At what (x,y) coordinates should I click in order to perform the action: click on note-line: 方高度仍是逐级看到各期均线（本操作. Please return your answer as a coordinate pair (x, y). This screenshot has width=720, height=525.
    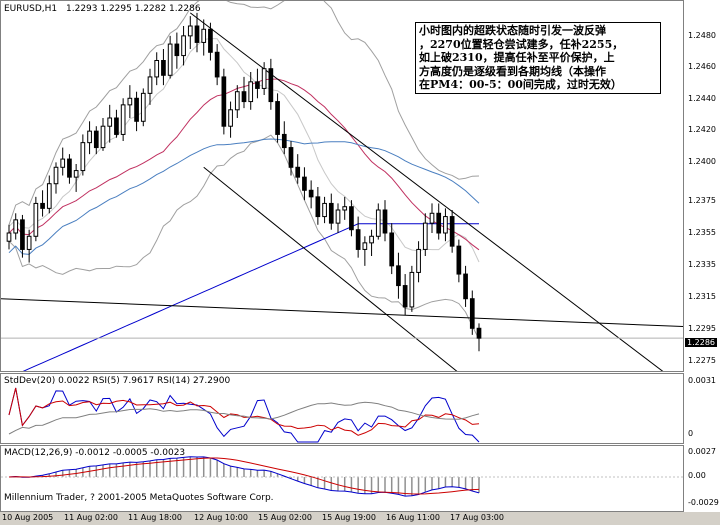
    Looking at the image, I should click on (512, 71).